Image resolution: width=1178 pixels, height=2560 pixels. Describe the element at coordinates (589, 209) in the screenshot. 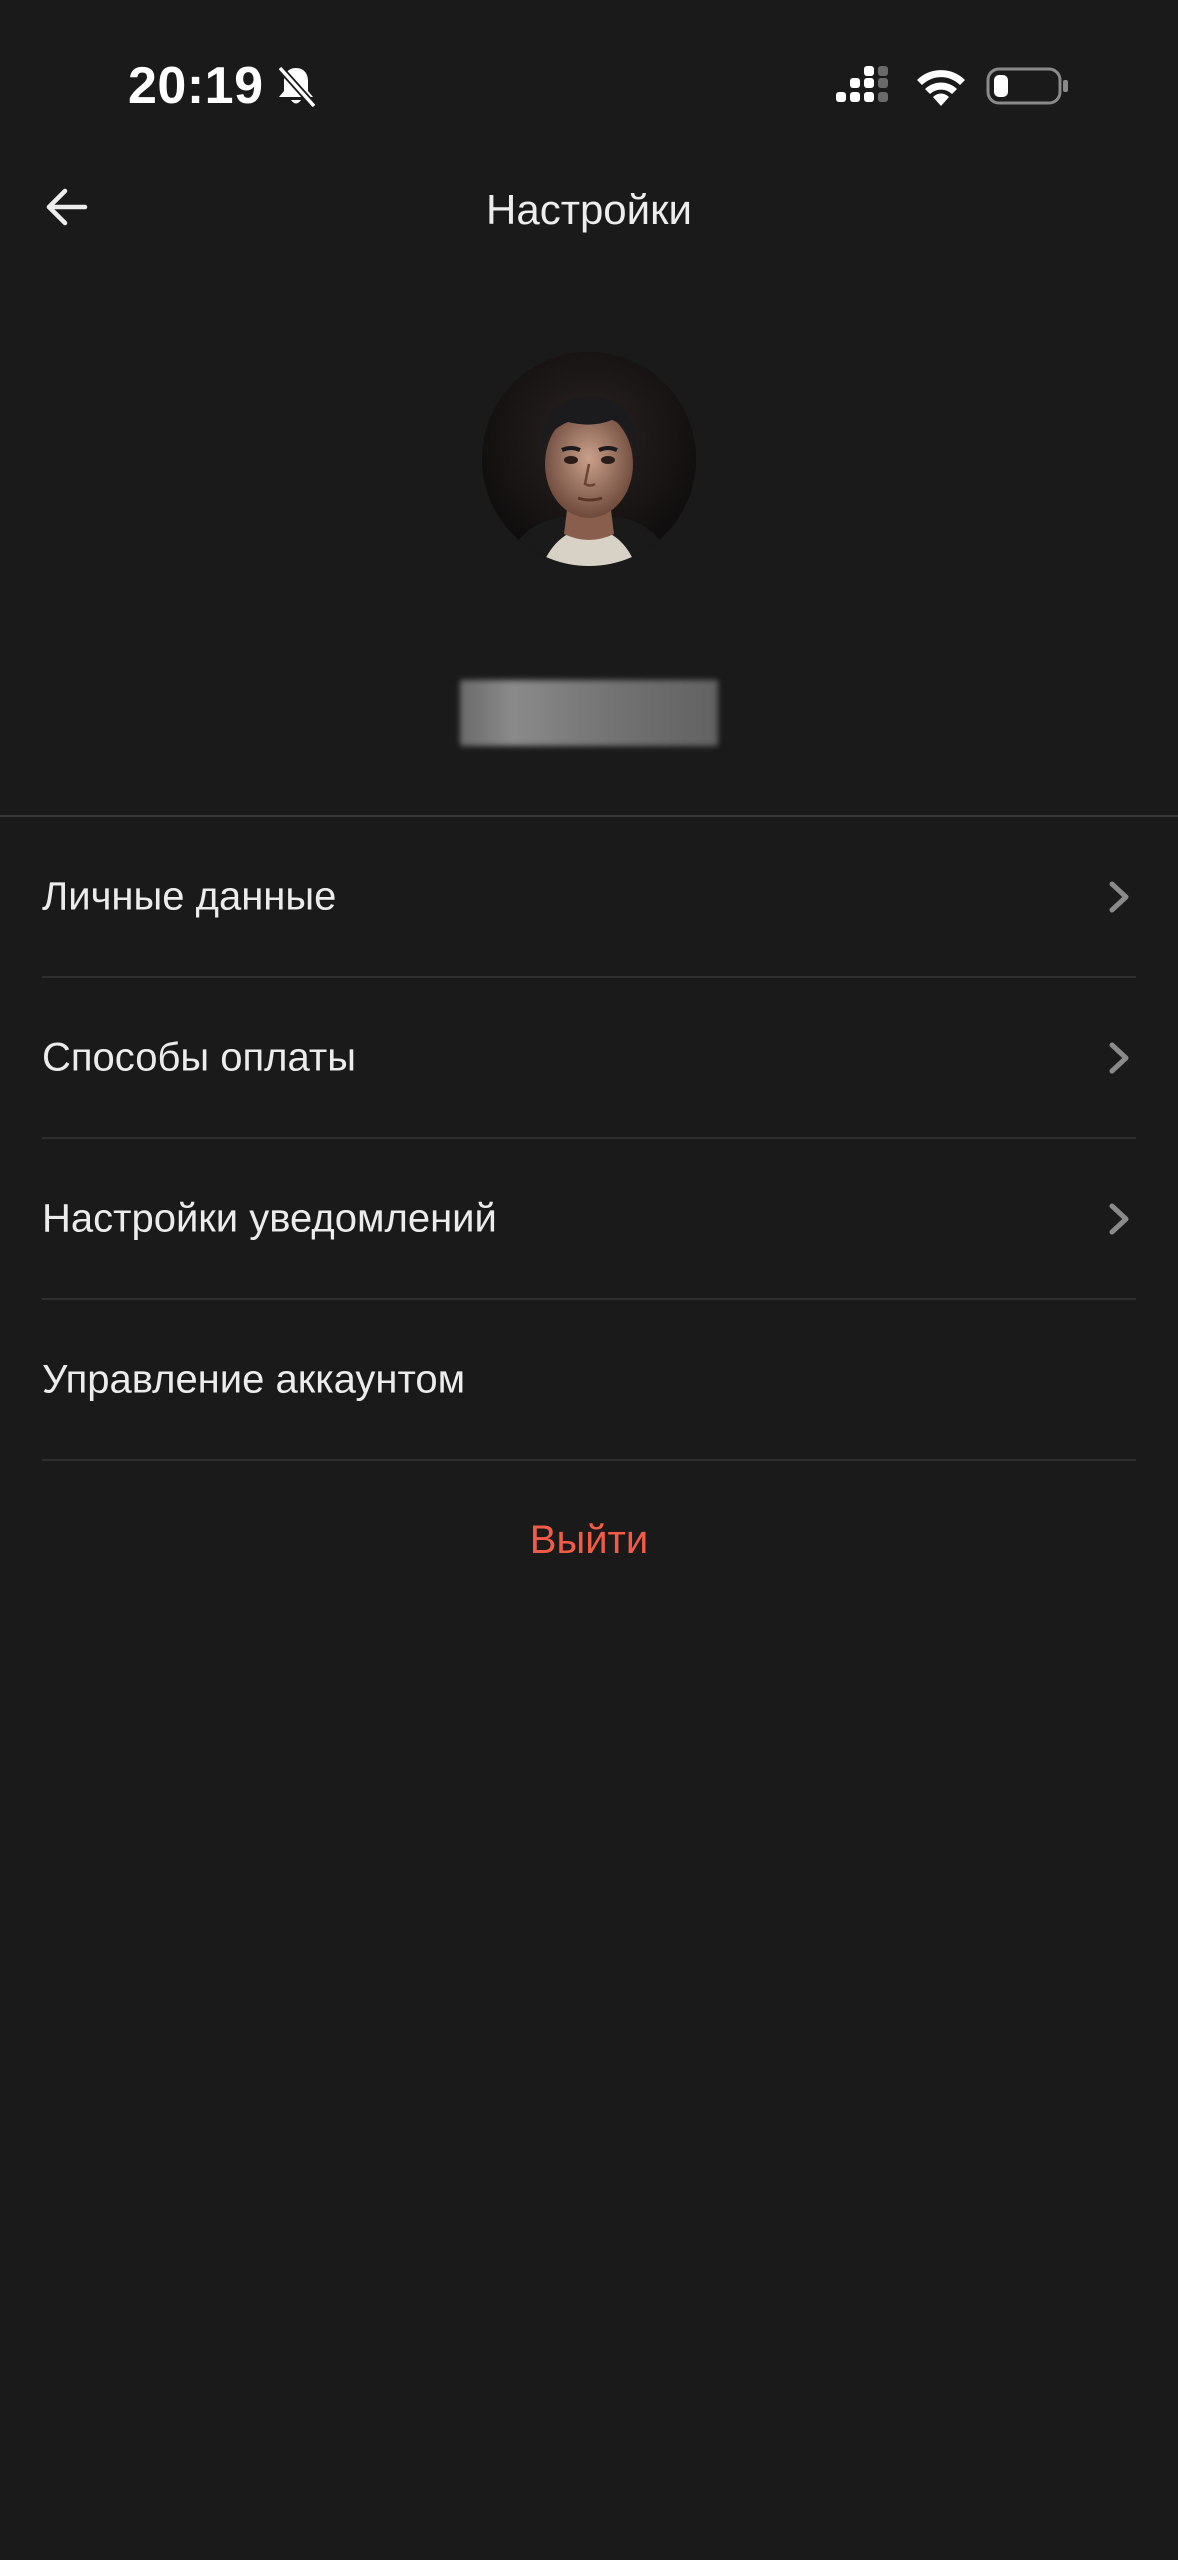

I see `page-title: Настройки` at that location.